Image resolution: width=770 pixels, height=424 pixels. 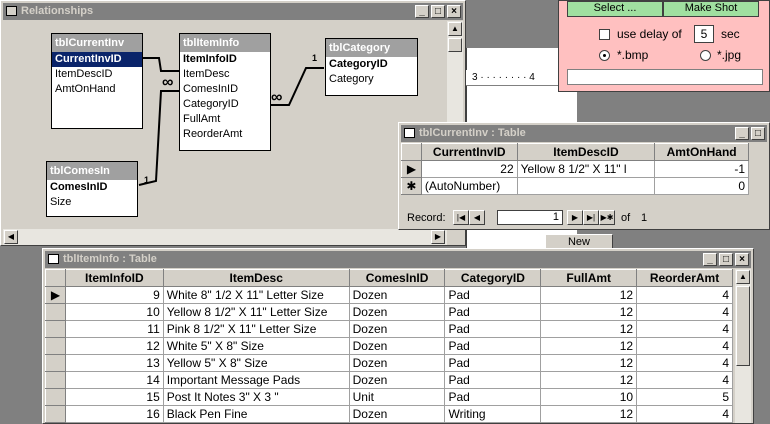 I want to click on table-box-category: tblCategory CategoryID Category, so click(x=371, y=67).